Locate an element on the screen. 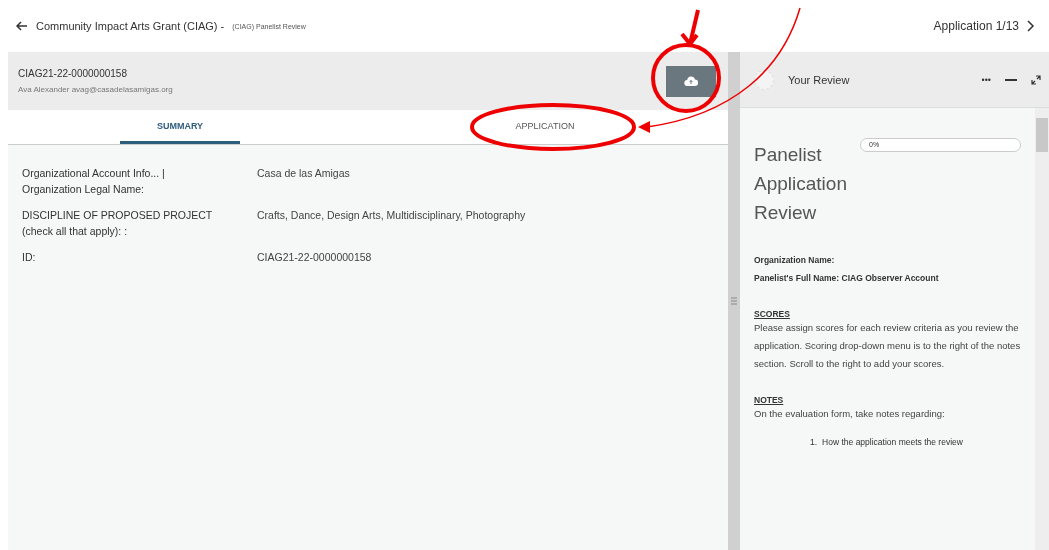 The width and height of the screenshot is (1049, 550). form-line: Organization Name: is located at coordinates (795, 260).